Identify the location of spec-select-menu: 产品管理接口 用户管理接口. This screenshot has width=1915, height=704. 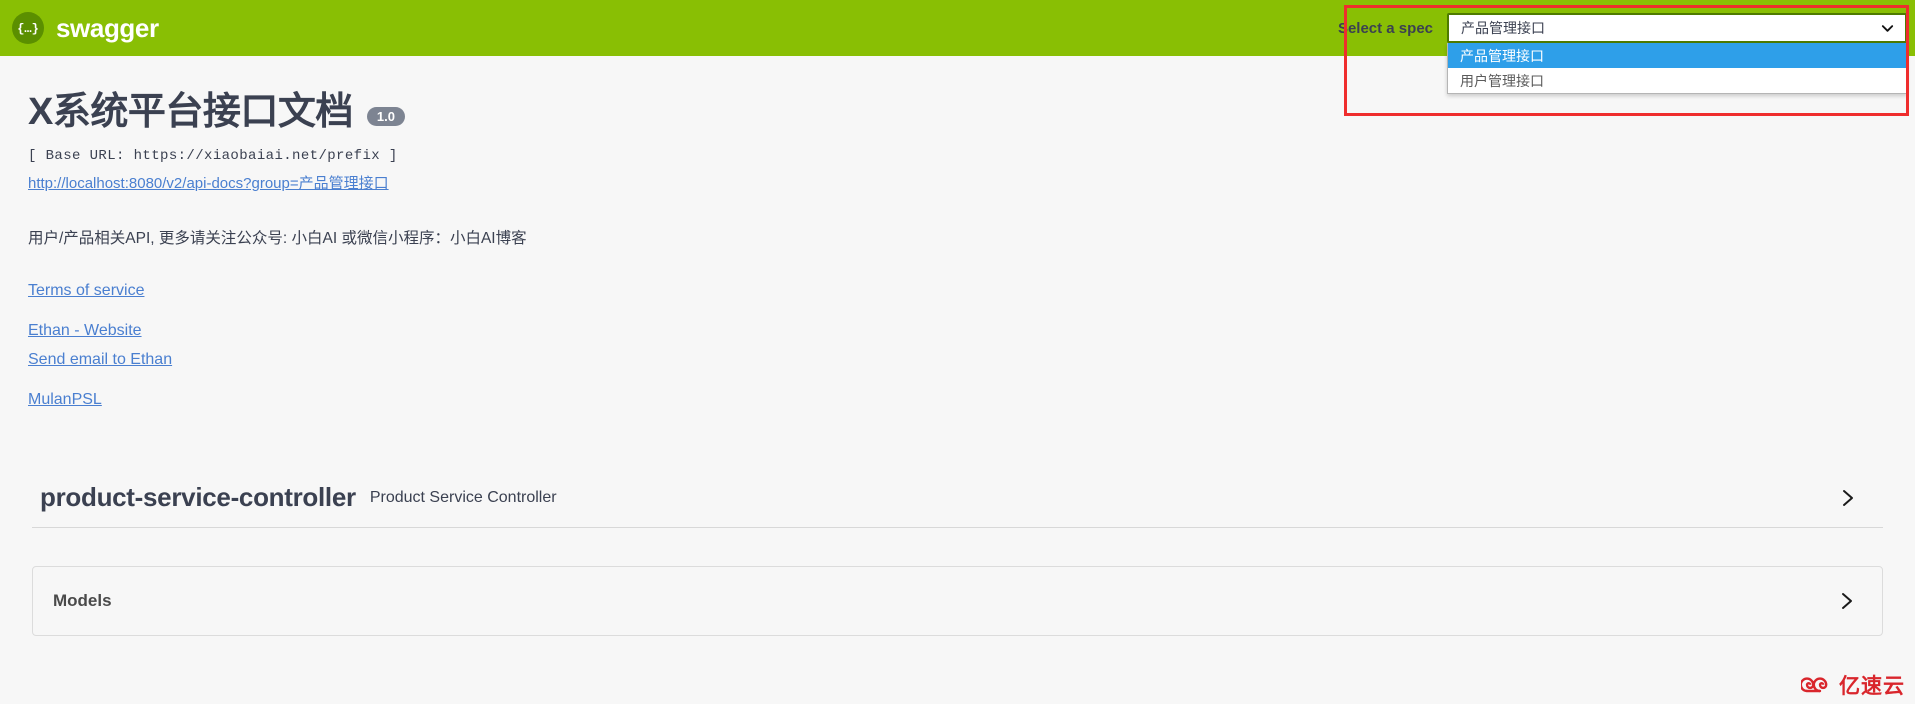
(1677, 68).